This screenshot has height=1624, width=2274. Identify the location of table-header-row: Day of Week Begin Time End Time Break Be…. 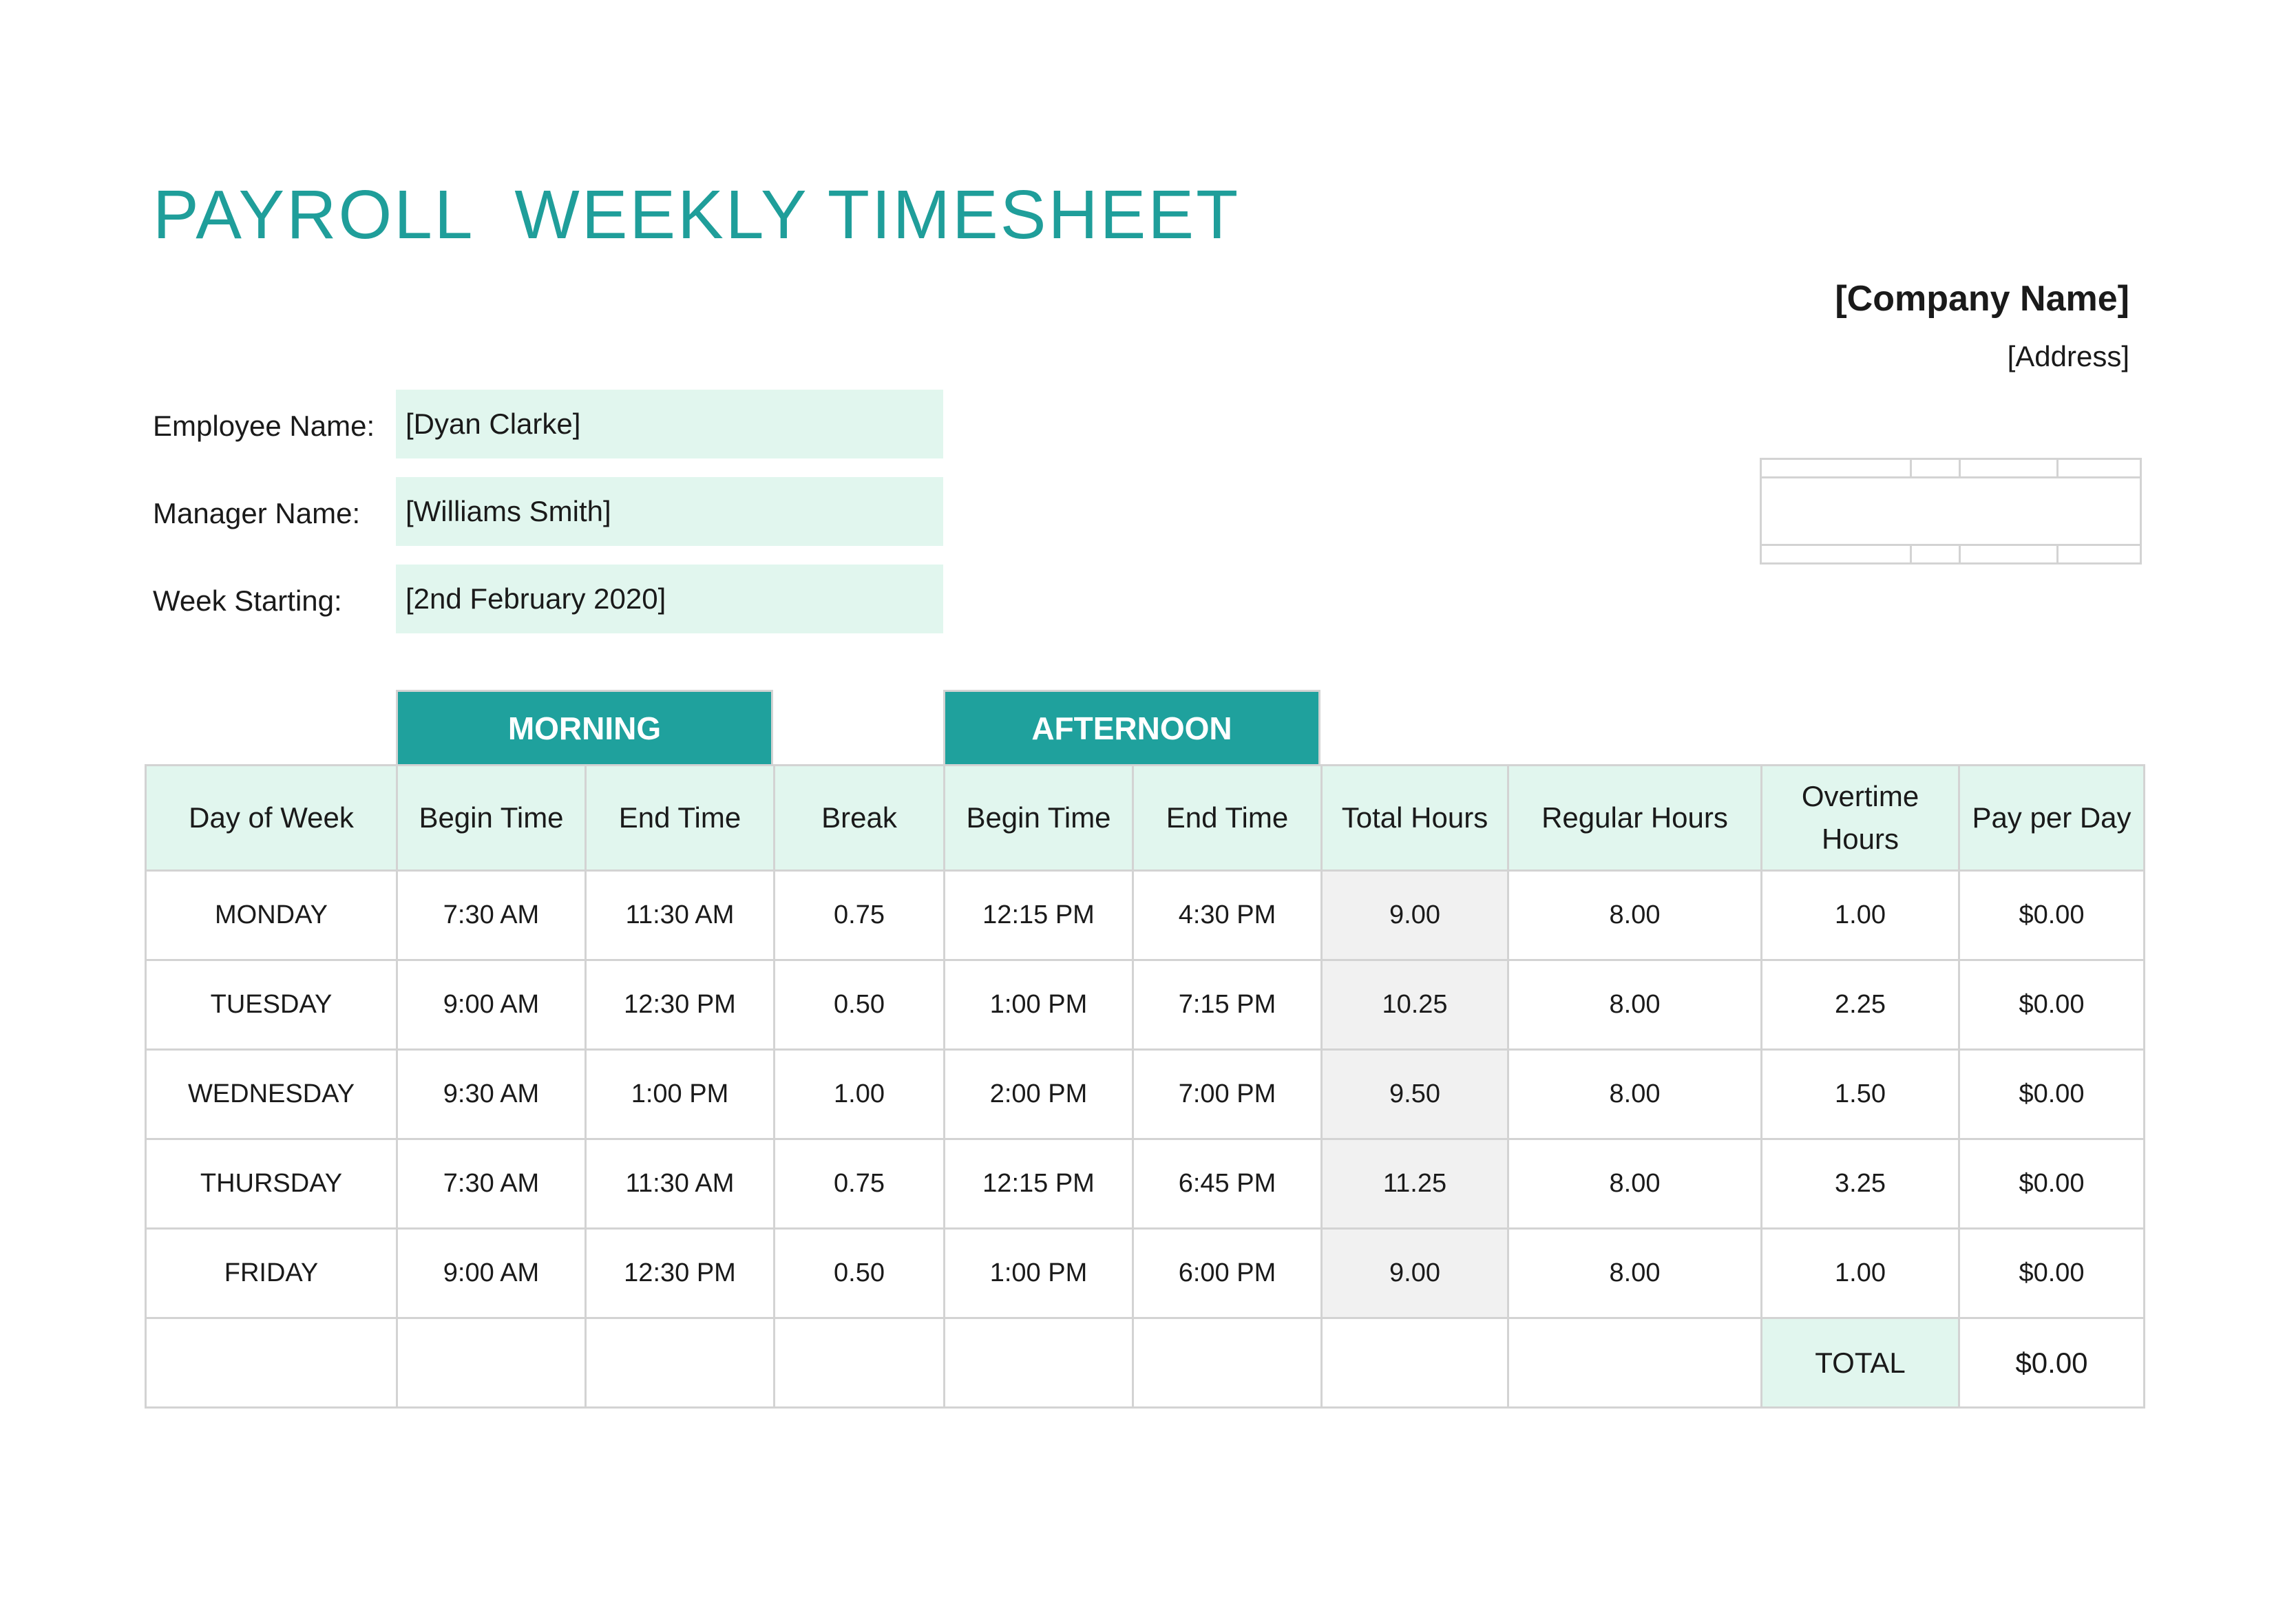
(1145, 818).